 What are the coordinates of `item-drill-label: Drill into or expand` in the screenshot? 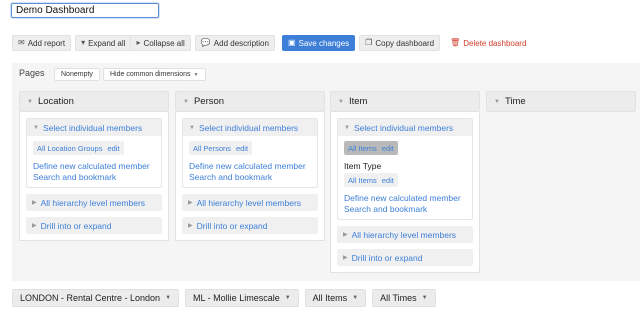 It's located at (387, 257).